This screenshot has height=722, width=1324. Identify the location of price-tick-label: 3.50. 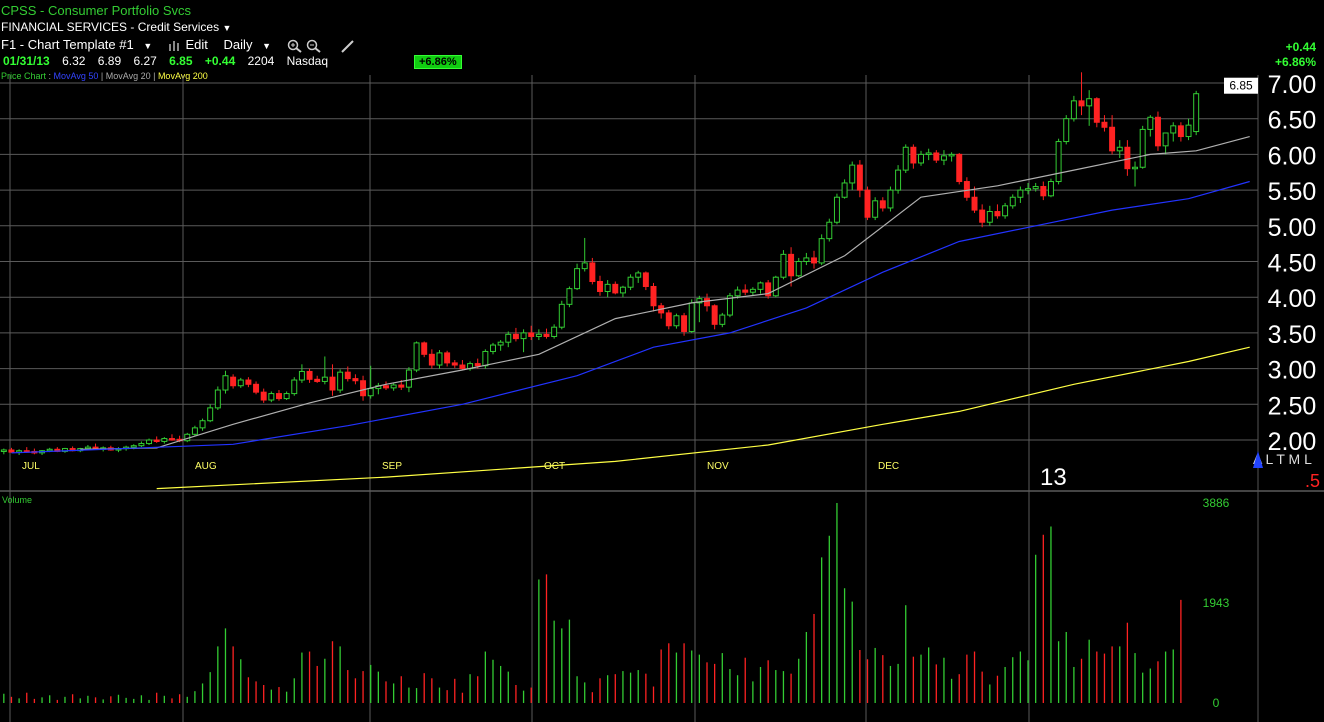
(1292, 335).